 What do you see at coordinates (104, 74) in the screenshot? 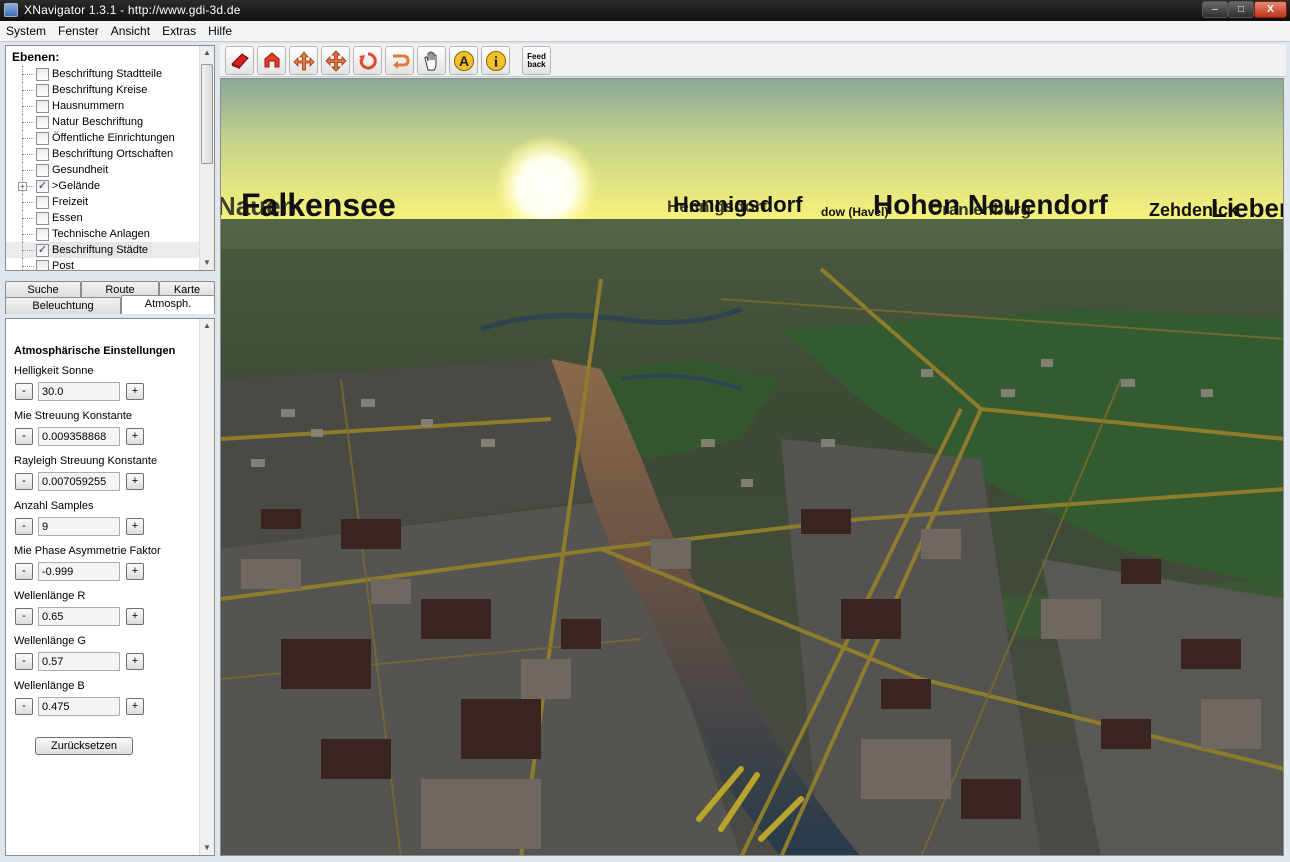
I see `layer-row: Beschriftung Stadtteile` at bounding box center [104, 74].